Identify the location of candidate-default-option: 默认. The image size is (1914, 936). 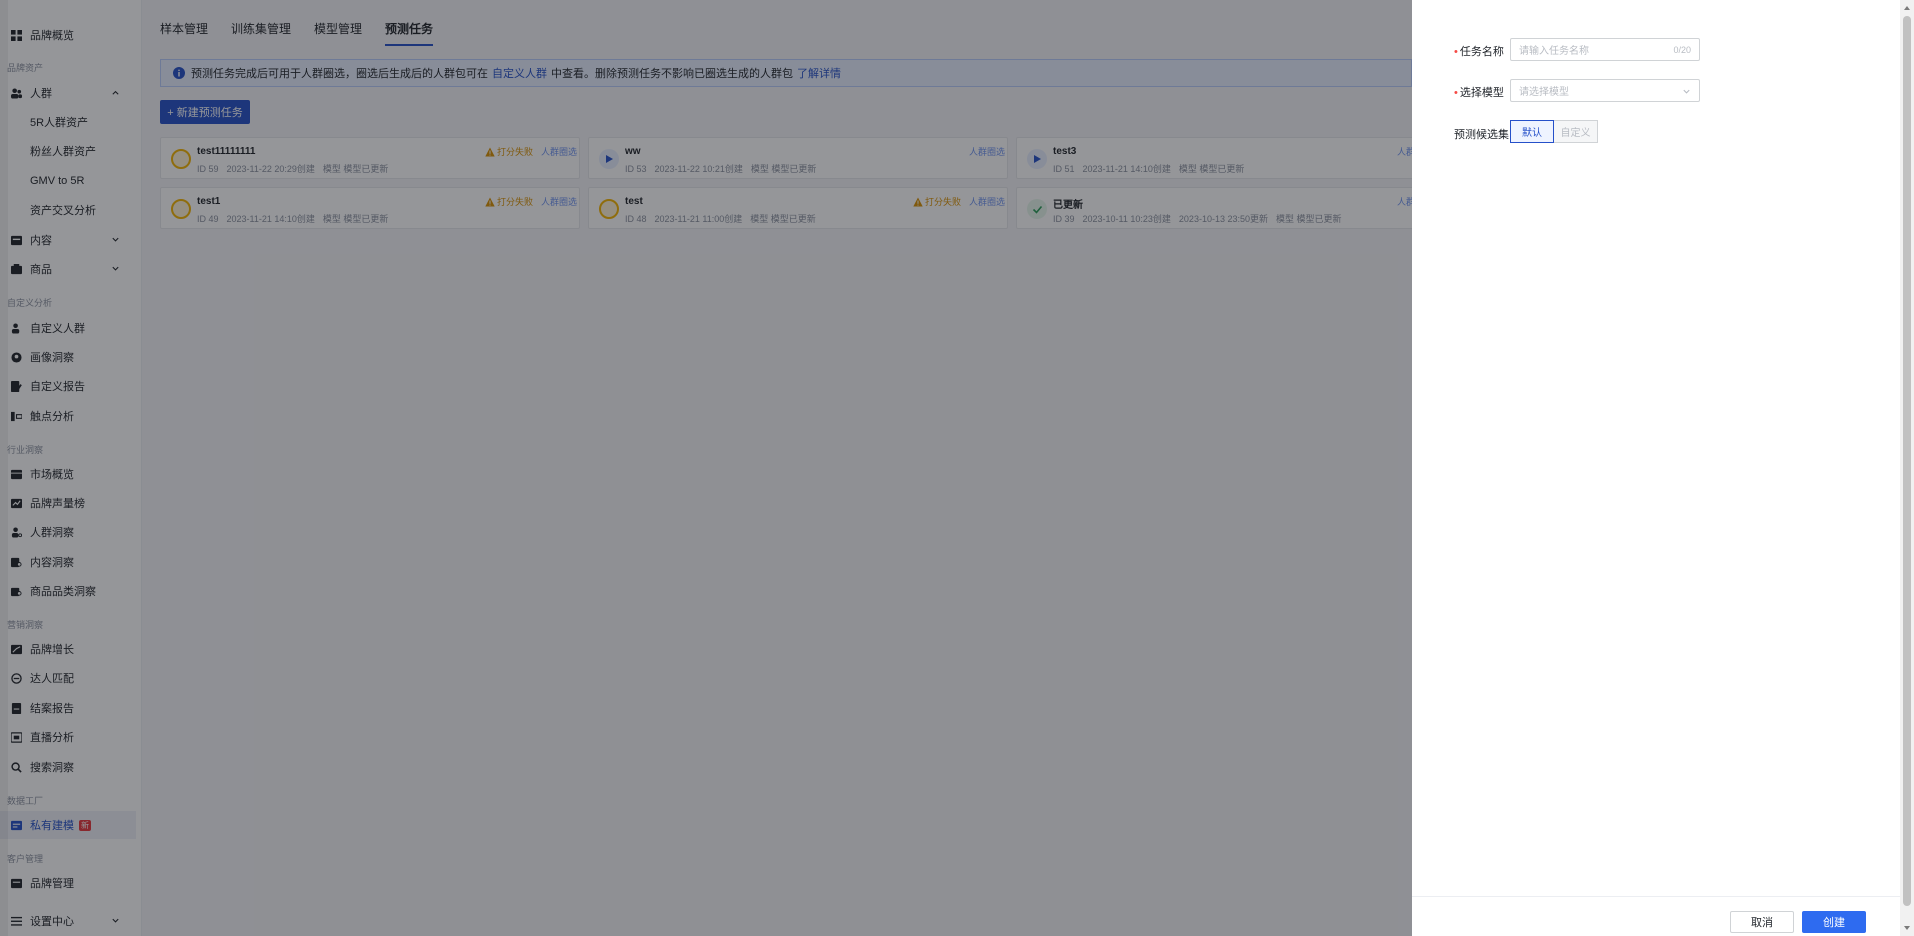
(1532, 131).